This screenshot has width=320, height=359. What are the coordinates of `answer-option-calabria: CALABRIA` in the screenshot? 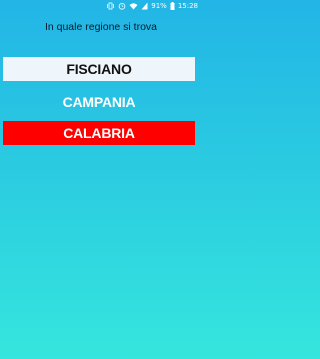 It's located at (99, 133).